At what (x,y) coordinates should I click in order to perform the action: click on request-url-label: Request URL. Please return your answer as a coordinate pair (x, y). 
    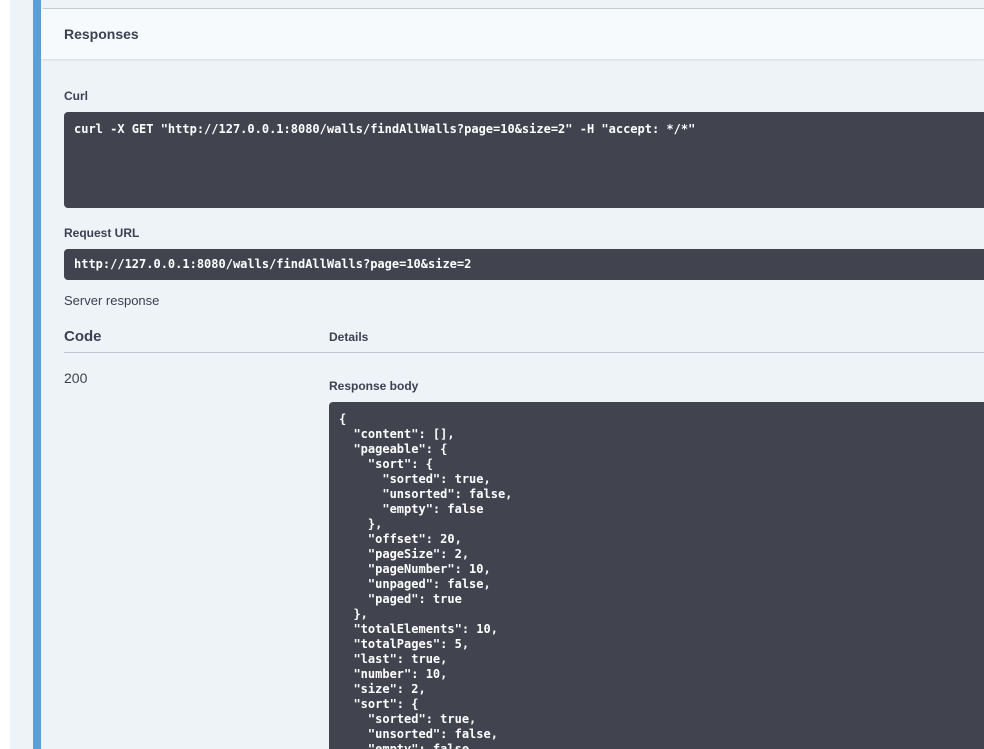
    Looking at the image, I should click on (102, 233).